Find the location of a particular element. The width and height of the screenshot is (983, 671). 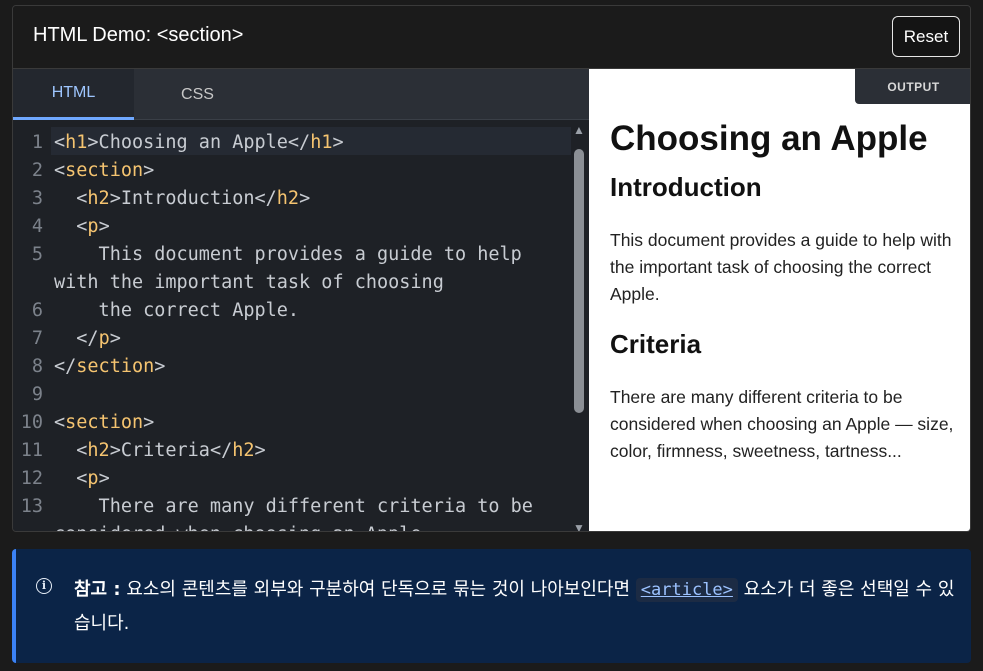

article-link: <article> is located at coordinates (686, 590).